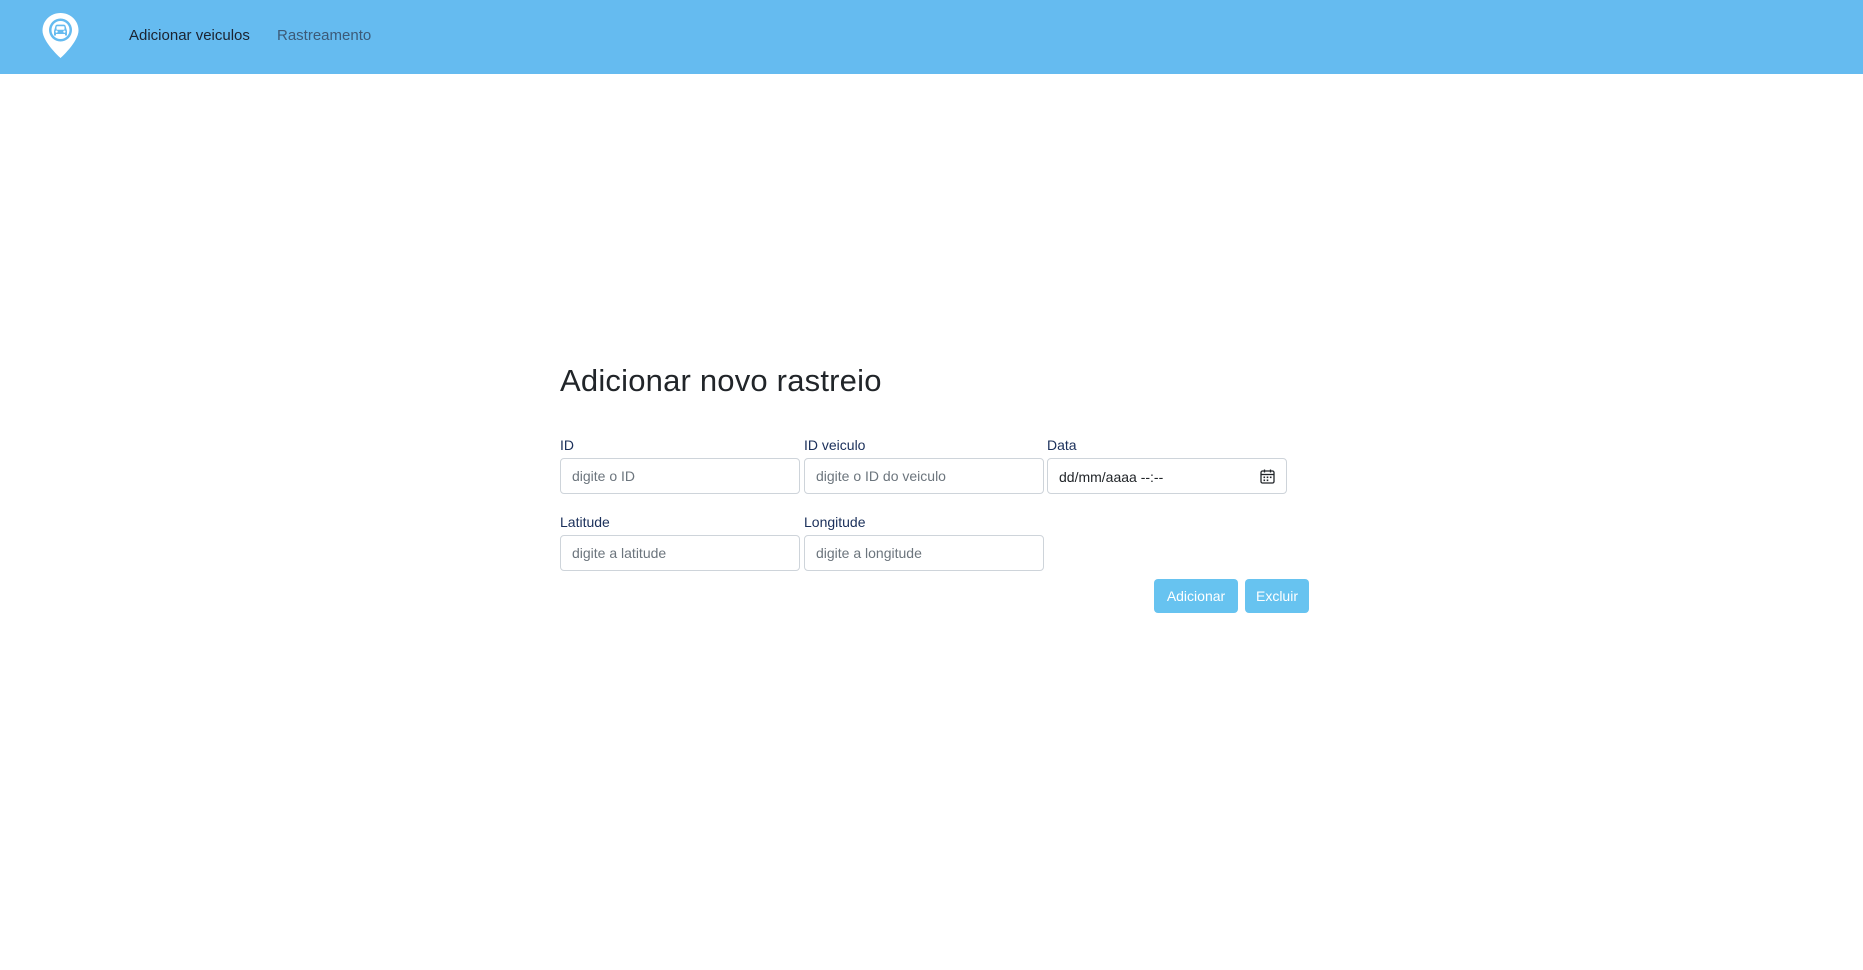 This screenshot has width=1863, height=970. What do you see at coordinates (1062, 445) in the screenshot?
I see `date-label: Data` at bounding box center [1062, 445].